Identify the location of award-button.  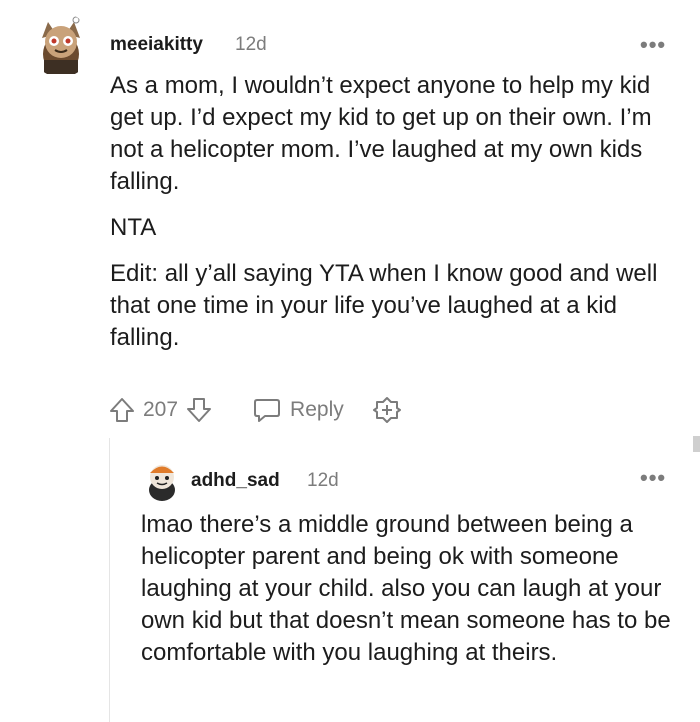
(387, 410).